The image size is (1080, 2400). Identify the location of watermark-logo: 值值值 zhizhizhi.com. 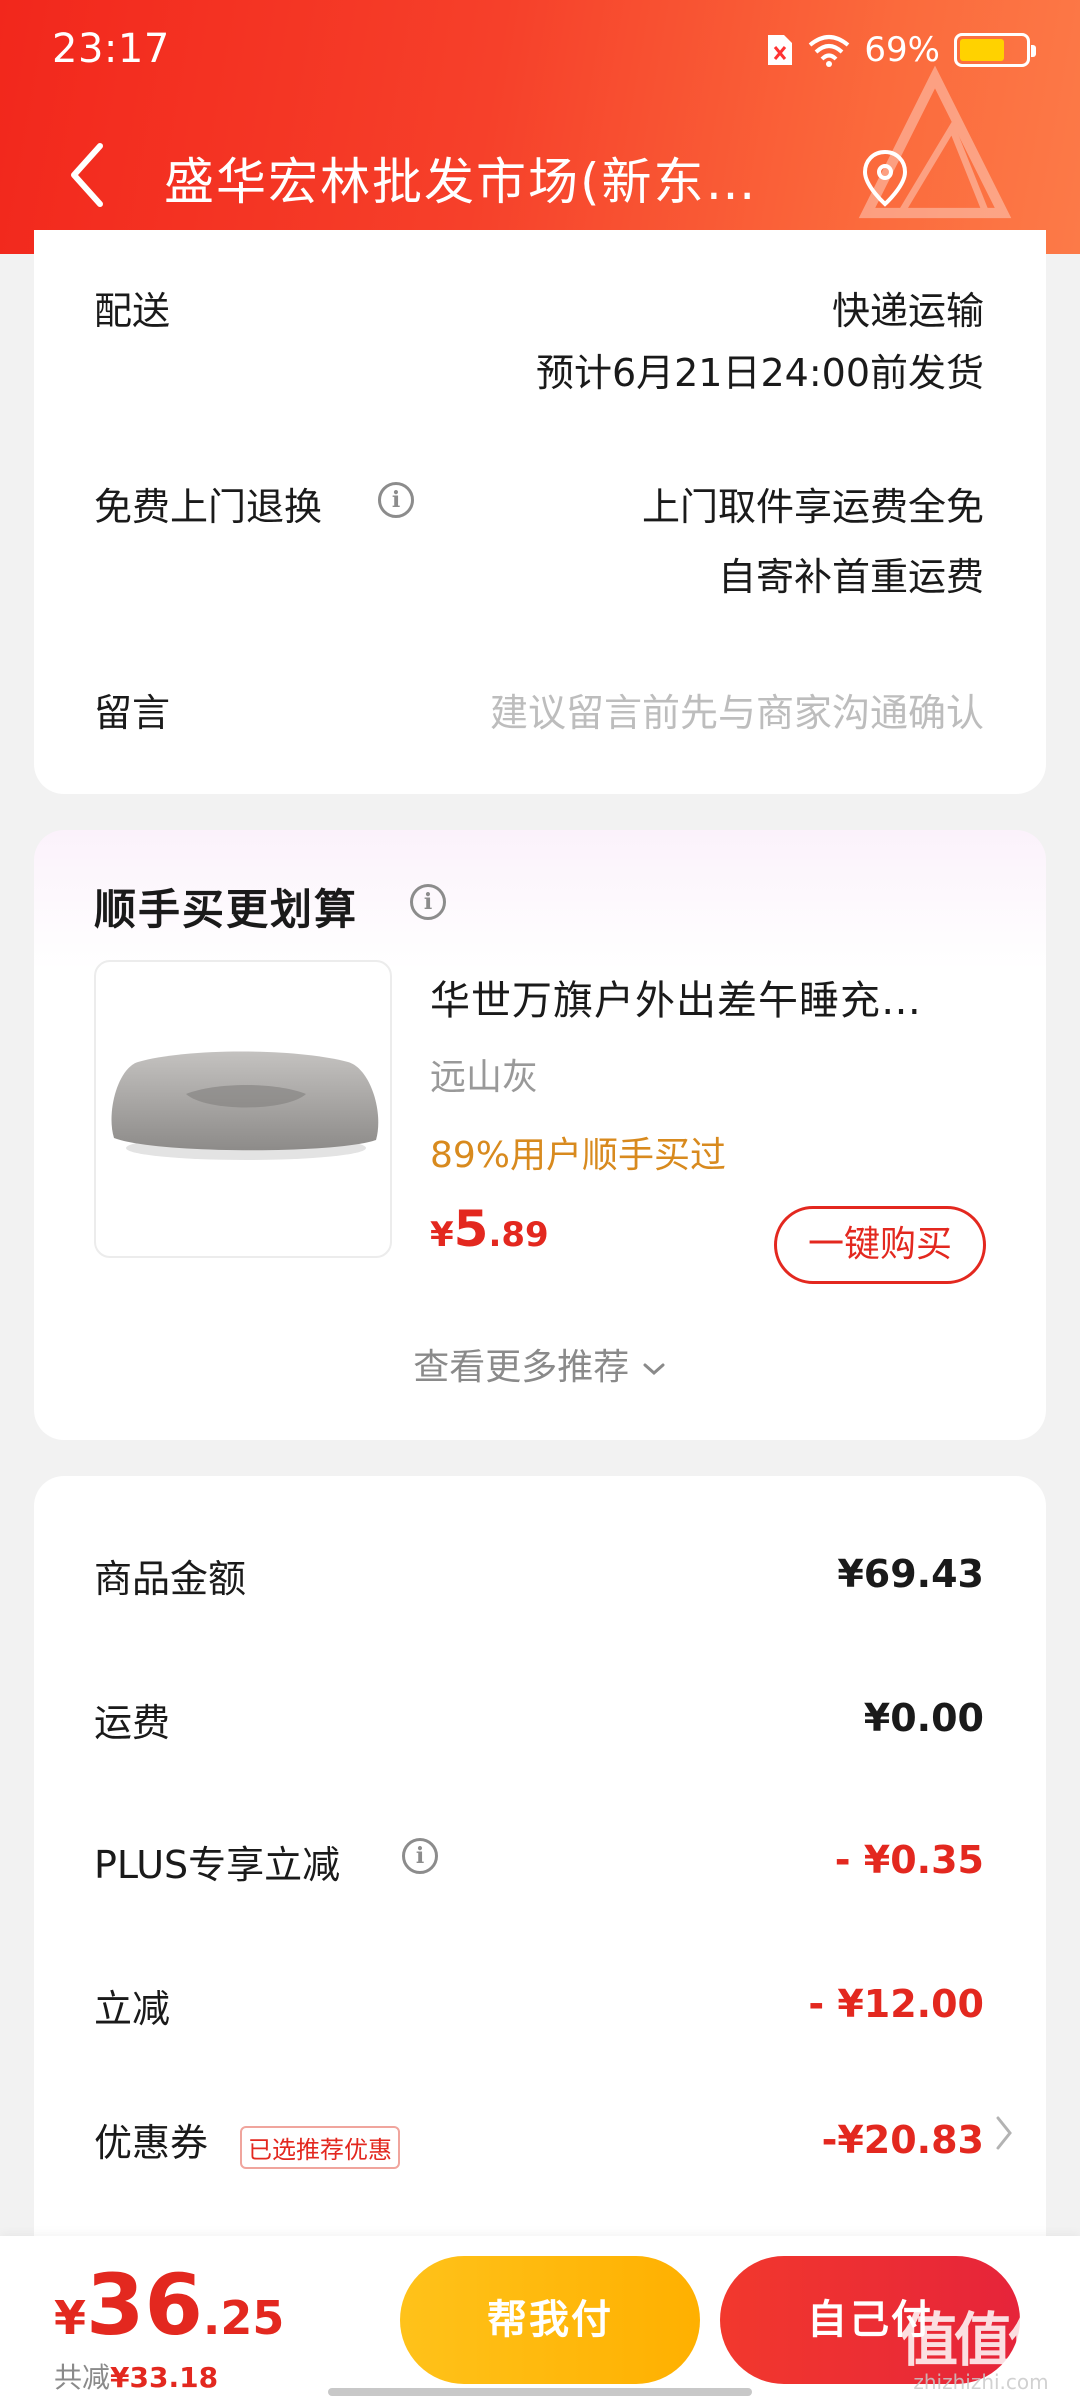
(983, 2352).